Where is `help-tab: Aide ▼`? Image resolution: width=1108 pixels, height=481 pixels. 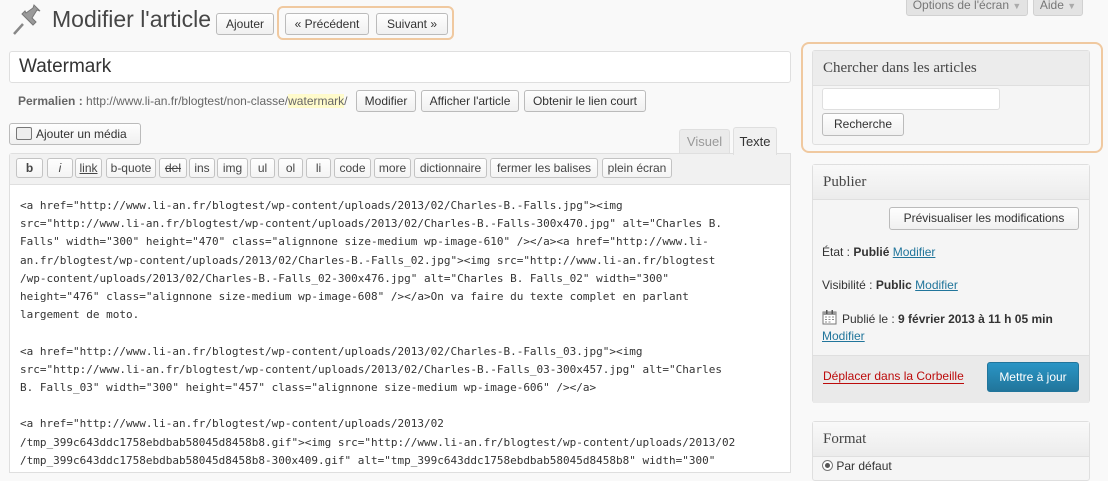 help-tab: Aide ▼ is located at coordinates (1058, 8).